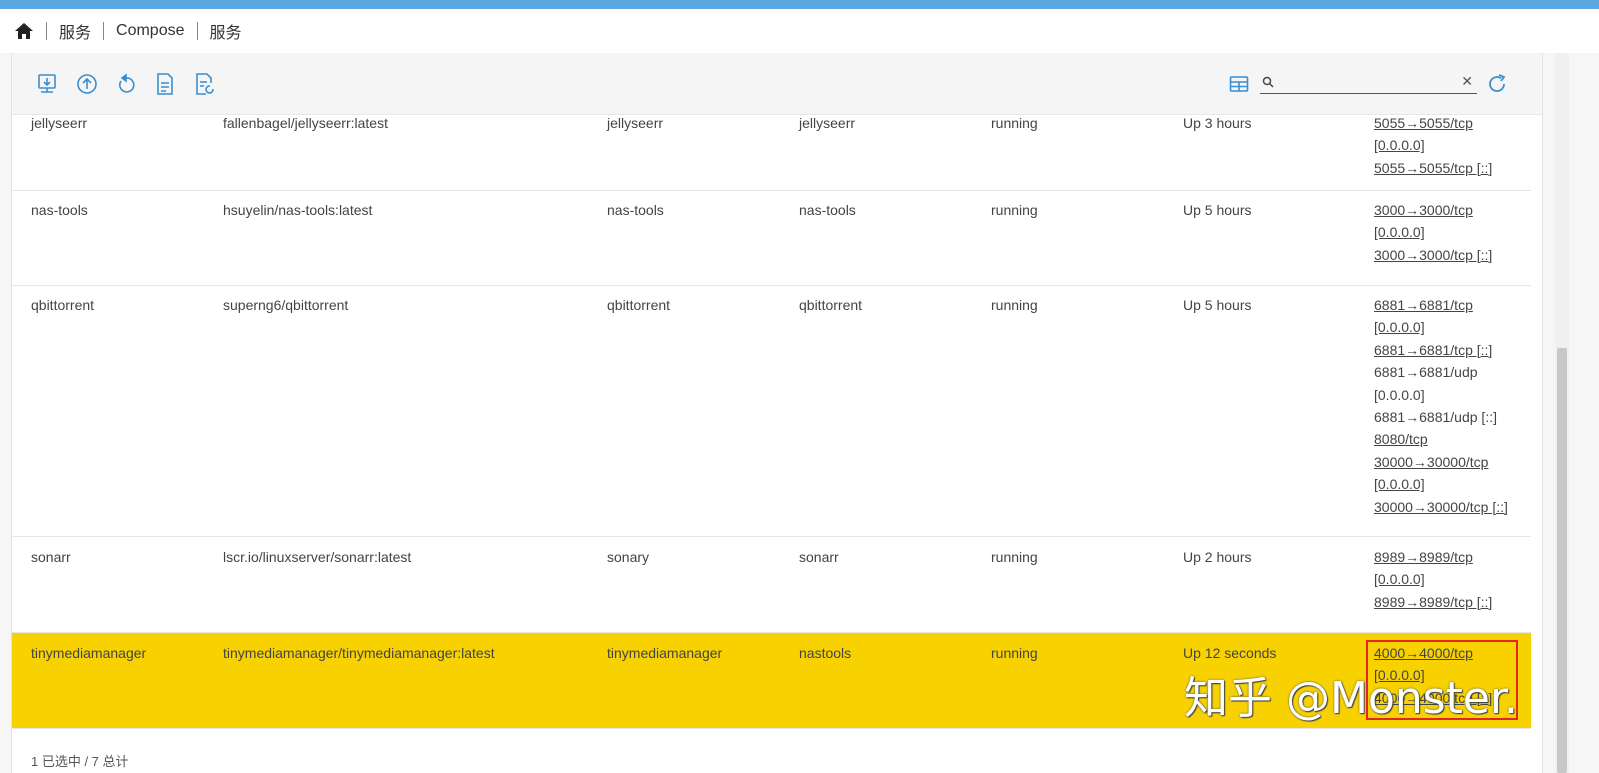  What do you see at coordinates (359, 653) in the screenshot?
I see `cell-image: tinymediamanager/tinymediamanager:latest` at bounding box center [359, 653].